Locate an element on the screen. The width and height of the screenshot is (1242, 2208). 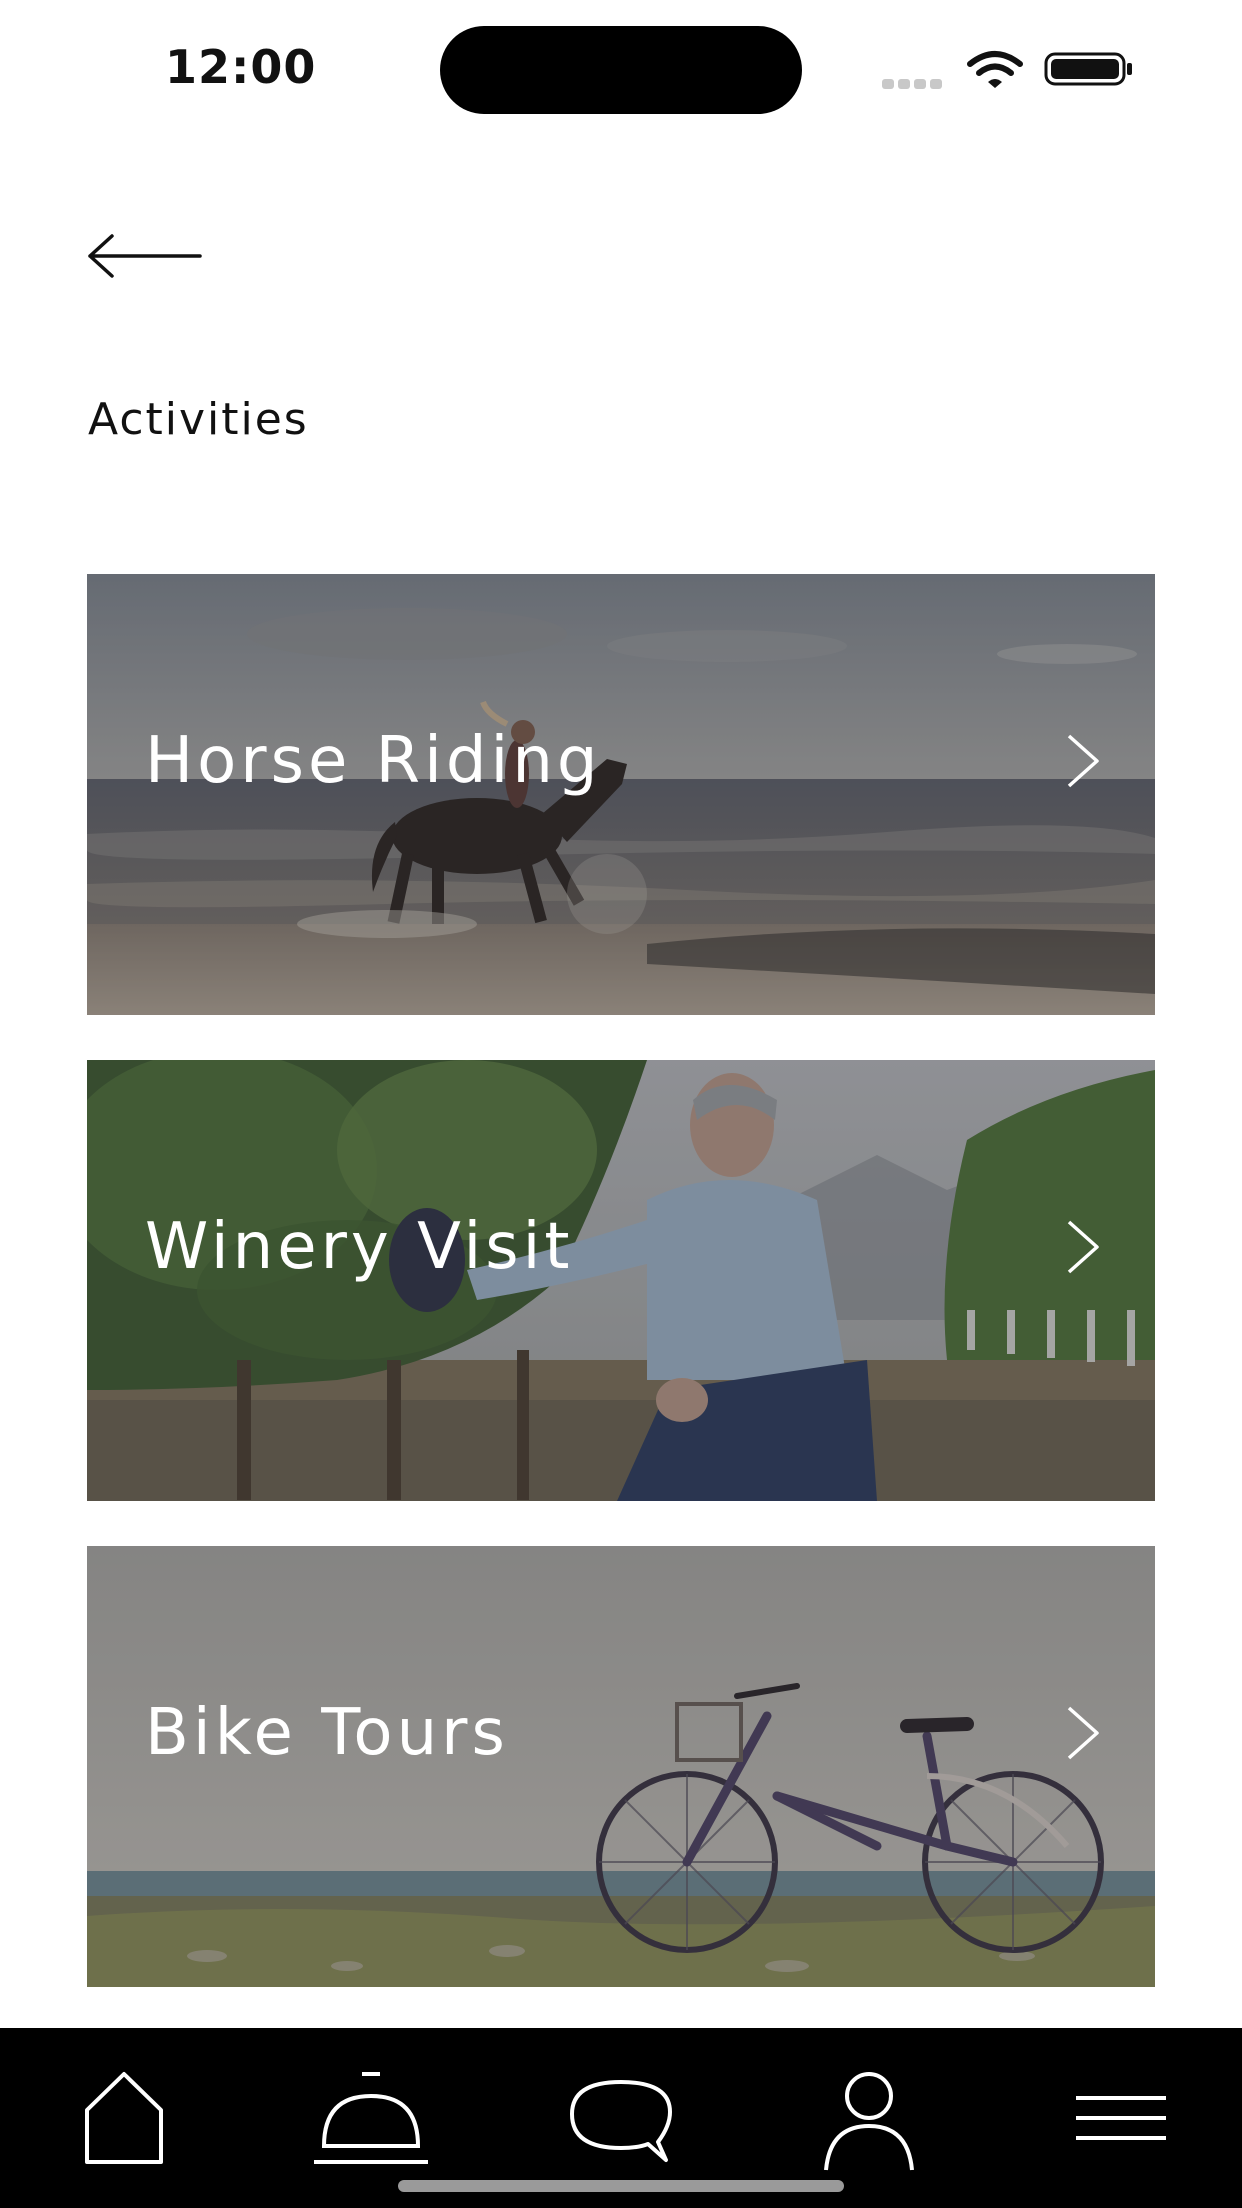
cellular-signal-icon is located at coordinates (914, 81).